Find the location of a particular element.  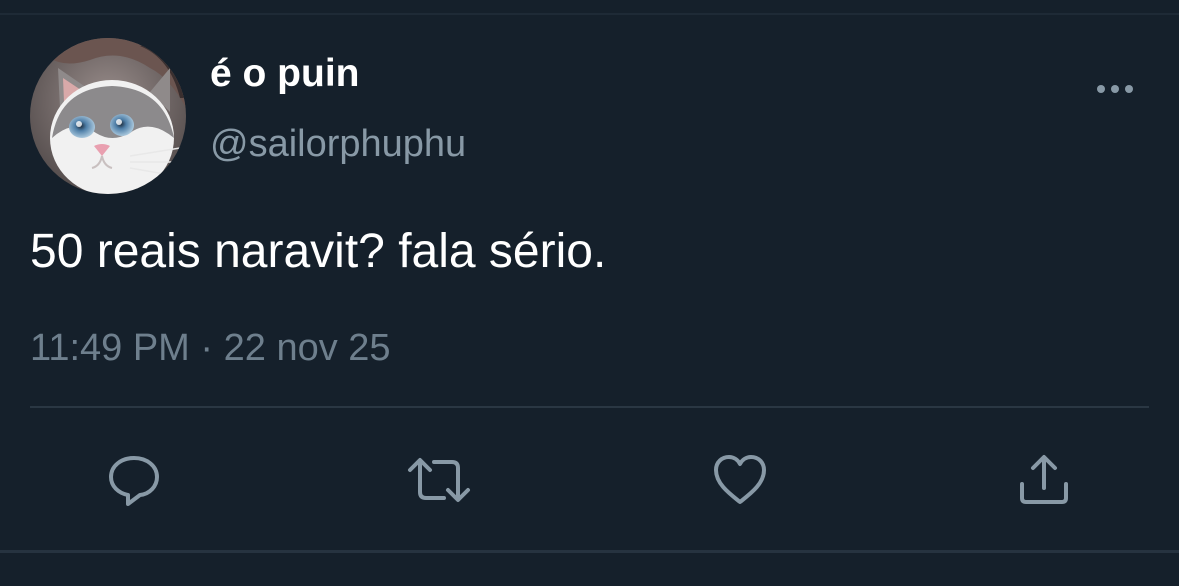

reply-bubble-icon is located at coordinates (134, 480).